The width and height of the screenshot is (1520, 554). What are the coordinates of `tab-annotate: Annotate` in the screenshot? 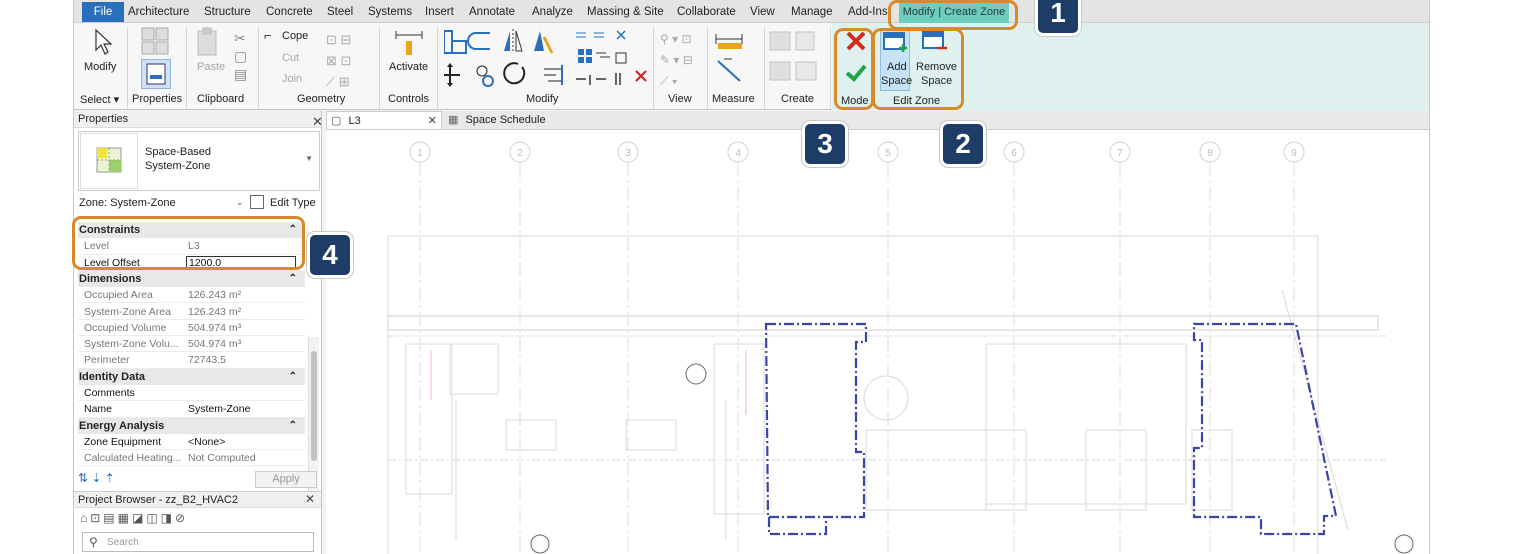 It's located at (492, 11).